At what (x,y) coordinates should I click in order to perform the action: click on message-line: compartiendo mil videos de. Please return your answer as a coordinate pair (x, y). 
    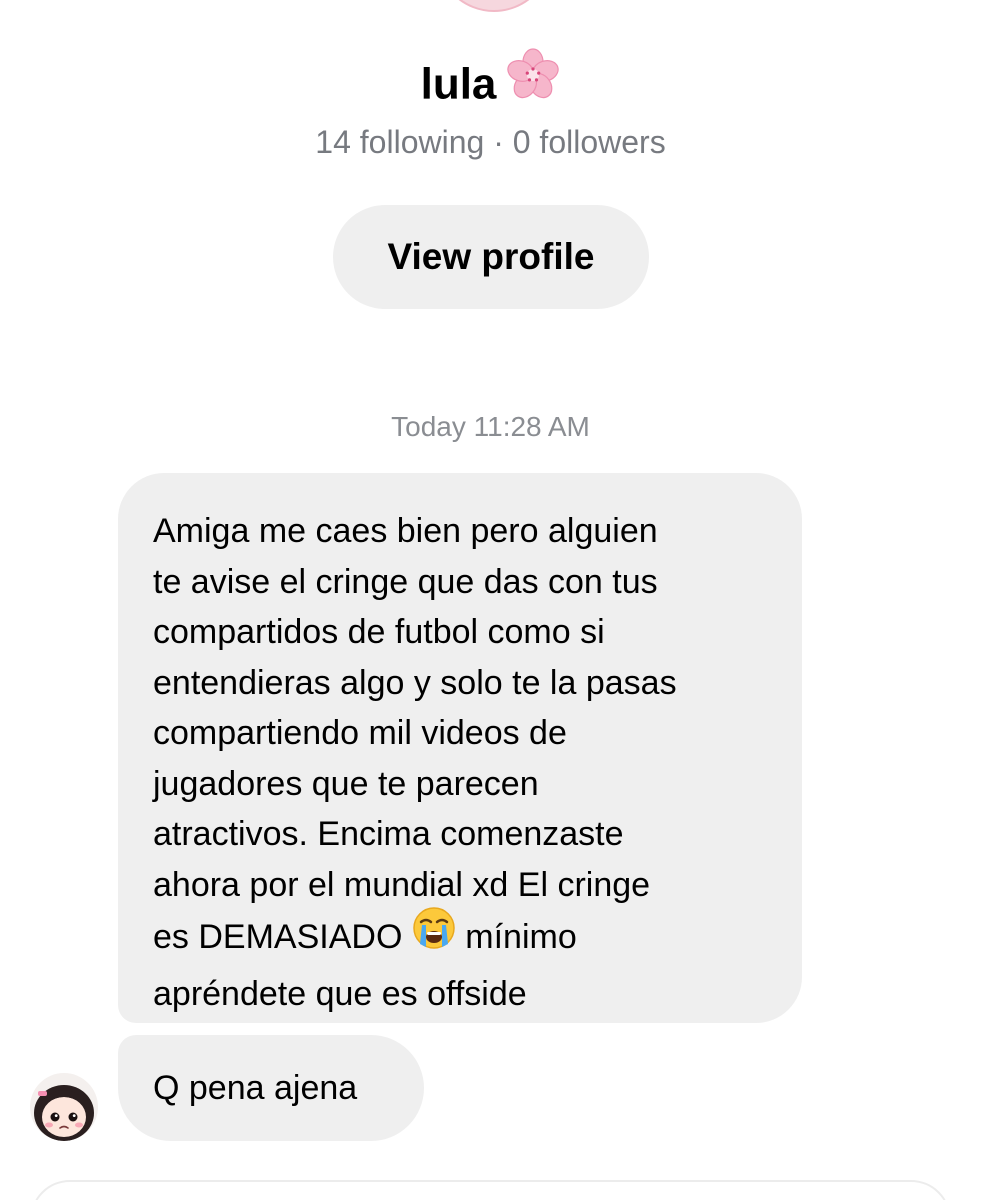
    Looking at the image, I should click on (360, 733).